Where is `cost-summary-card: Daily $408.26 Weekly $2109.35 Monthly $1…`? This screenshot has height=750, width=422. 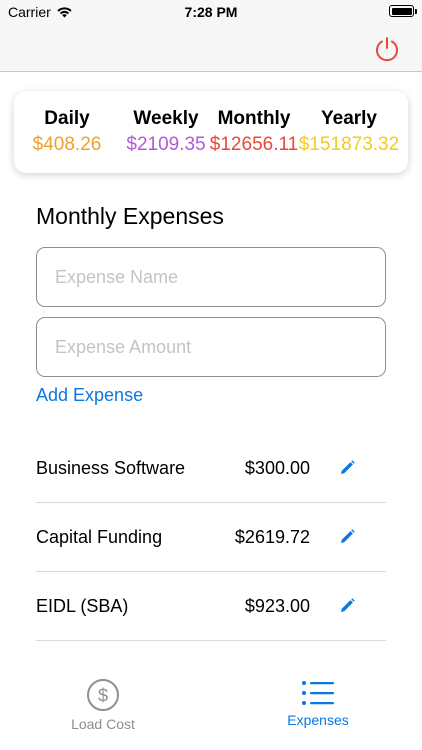
cost-summary-card: Daily $408.26 Weekly $2109.35 Monthly $1… is located at coordinates (211, 132).